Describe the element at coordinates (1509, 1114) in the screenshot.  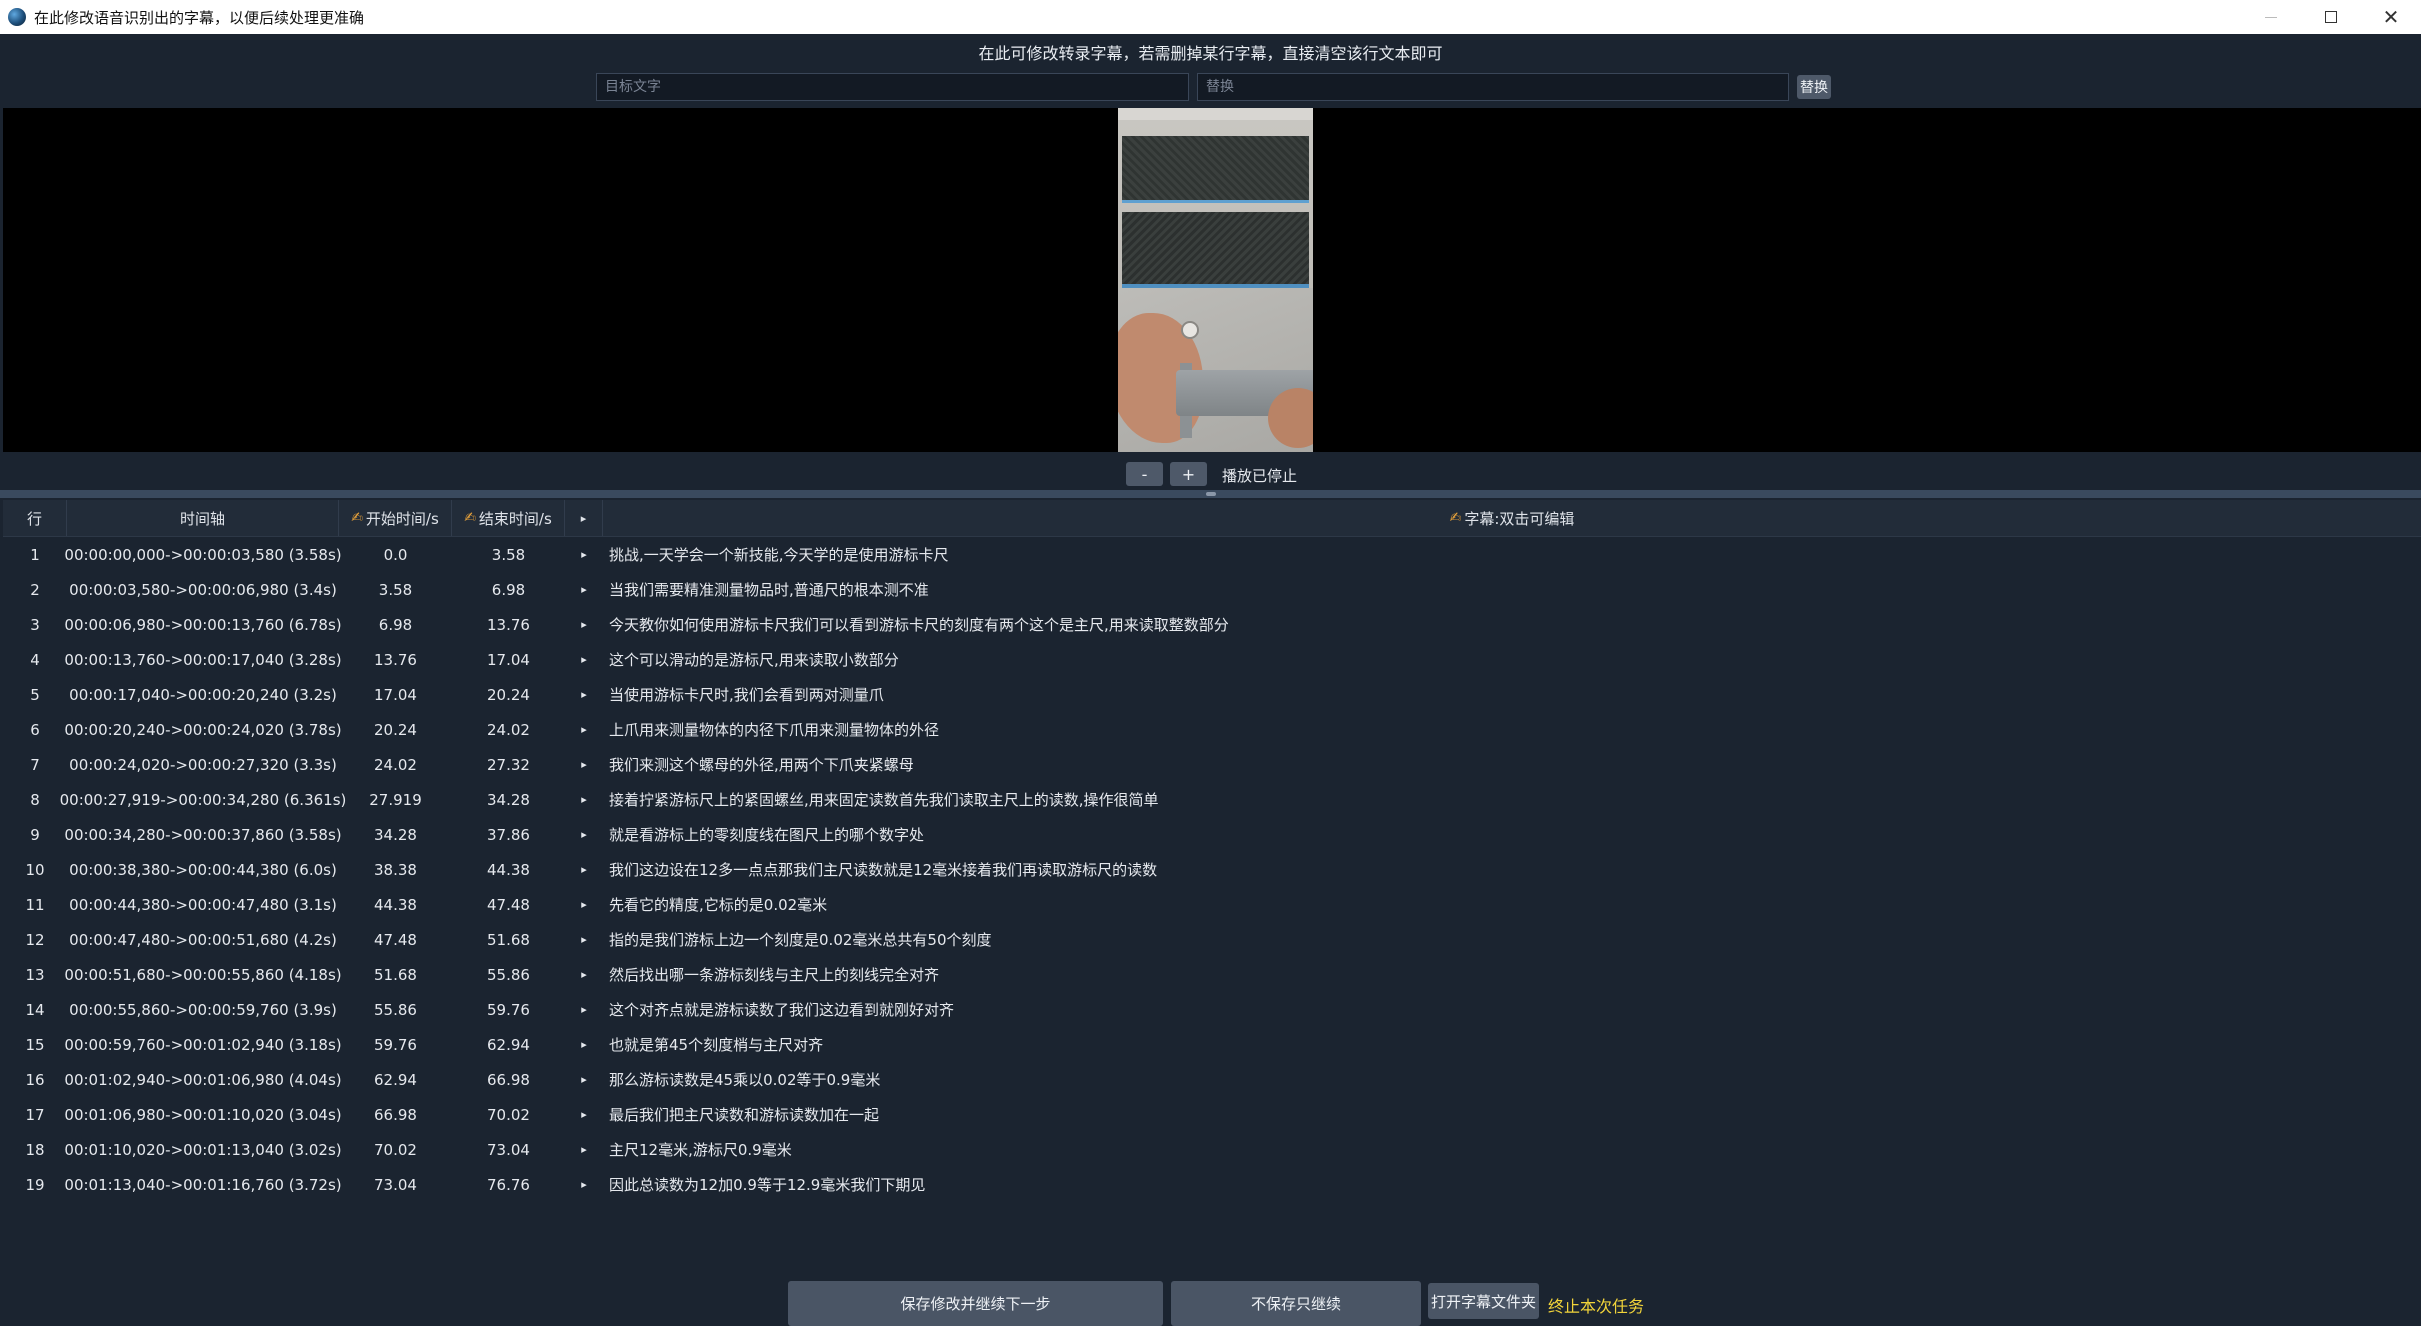
I see `subtitle-text-cell: 最后我们把主尺读数和游标读数加在一起` at that location.